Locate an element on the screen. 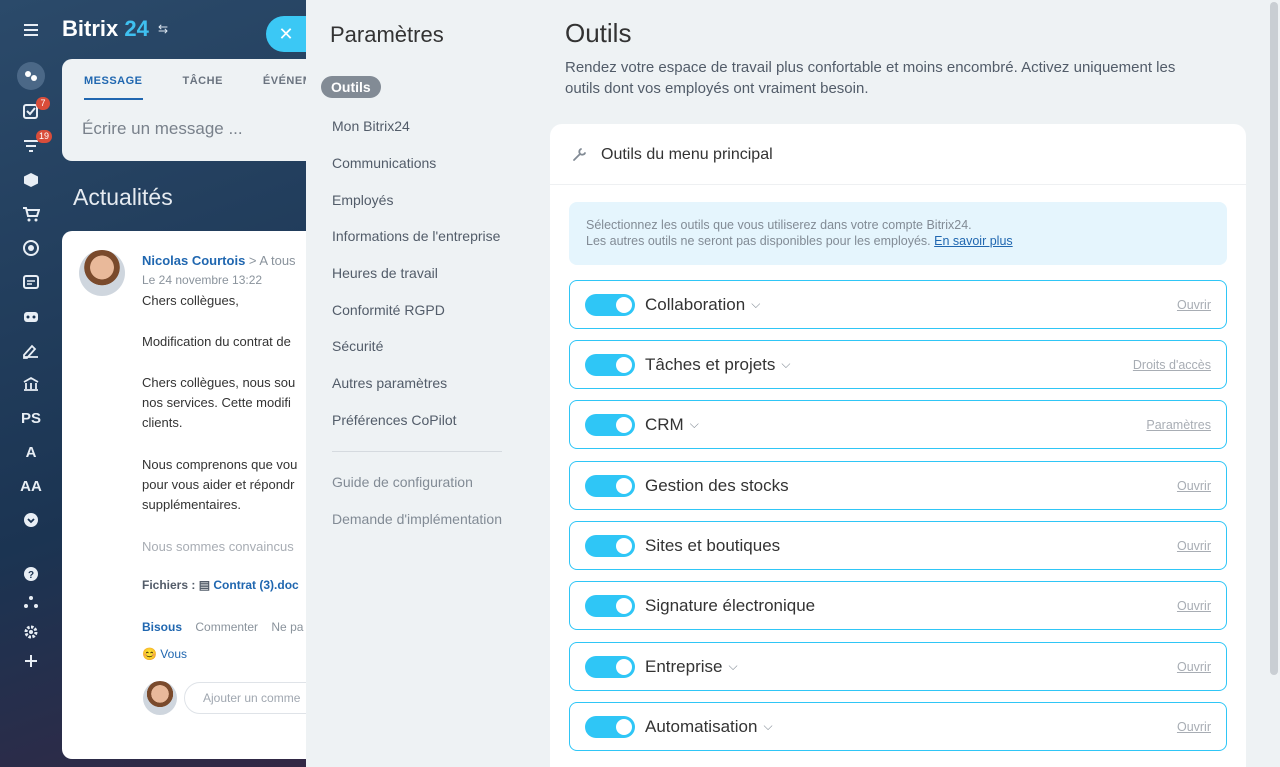  crm-badge: 19 is located at coordinates (44, 136).